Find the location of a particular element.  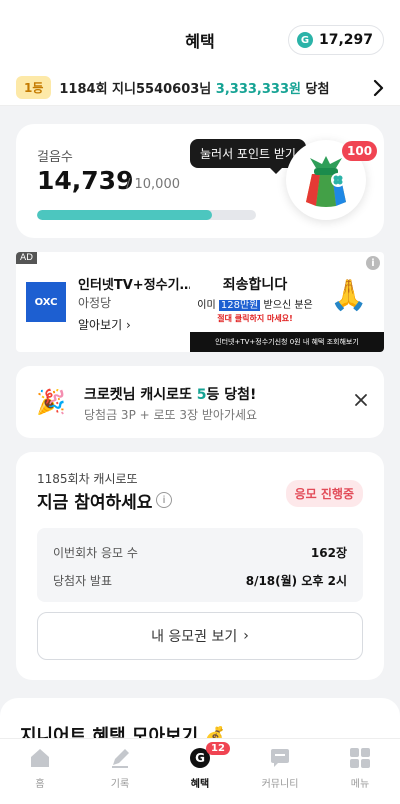

tab-home-label: 홈 is located at coordinates (40, 784).